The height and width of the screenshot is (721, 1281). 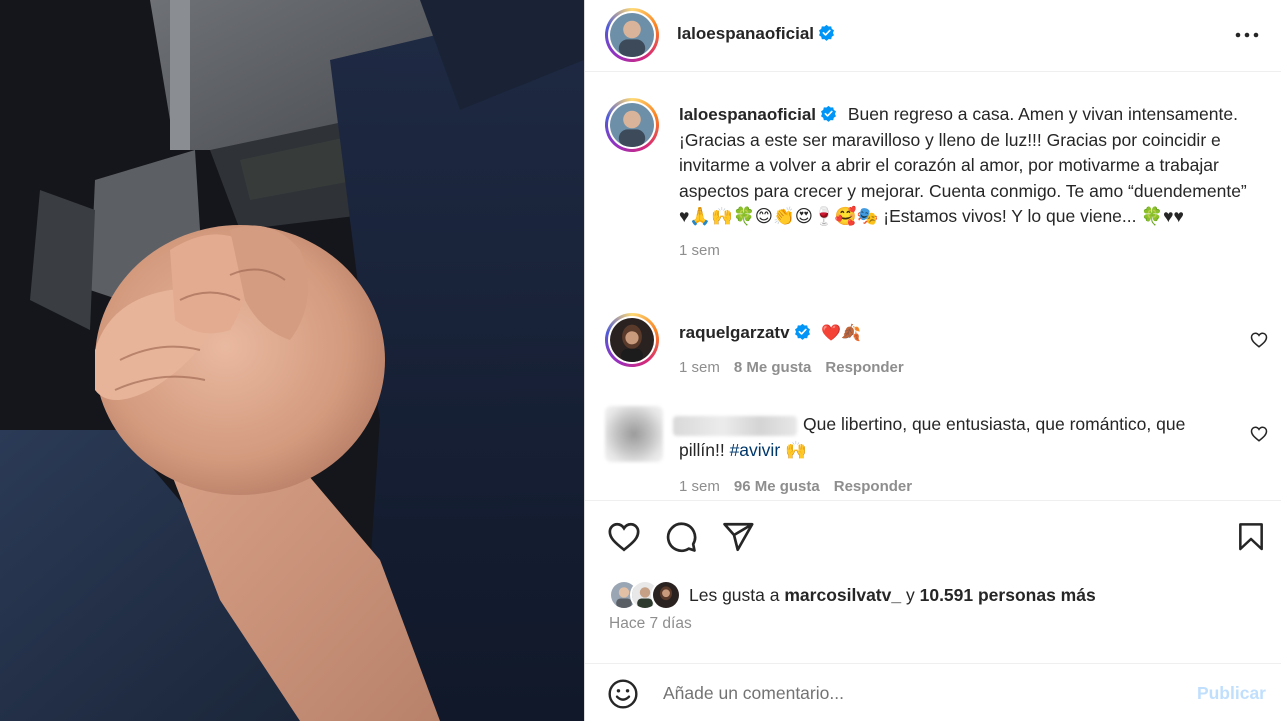 What do you see at coordinates (910, 594) in the screenshot?
I see `likes-connector: y` at bounding box center [910, 594].